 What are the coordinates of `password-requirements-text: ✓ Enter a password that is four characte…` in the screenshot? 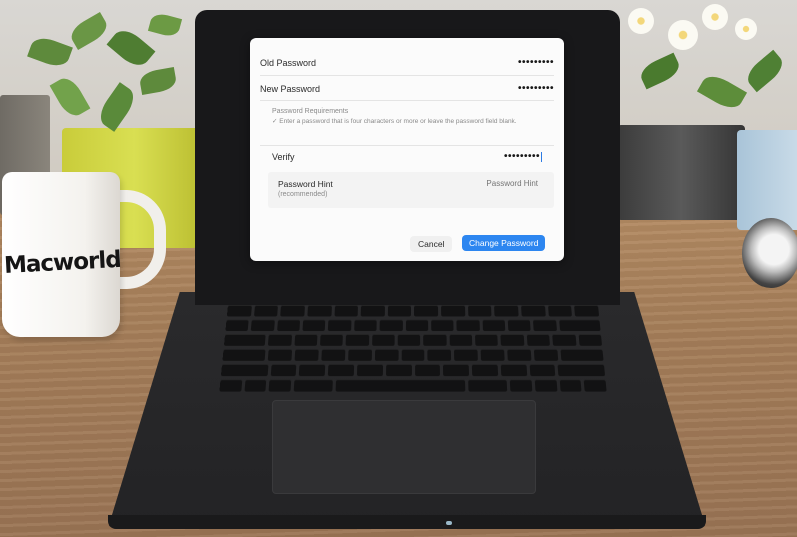 It's located at (407, 122).